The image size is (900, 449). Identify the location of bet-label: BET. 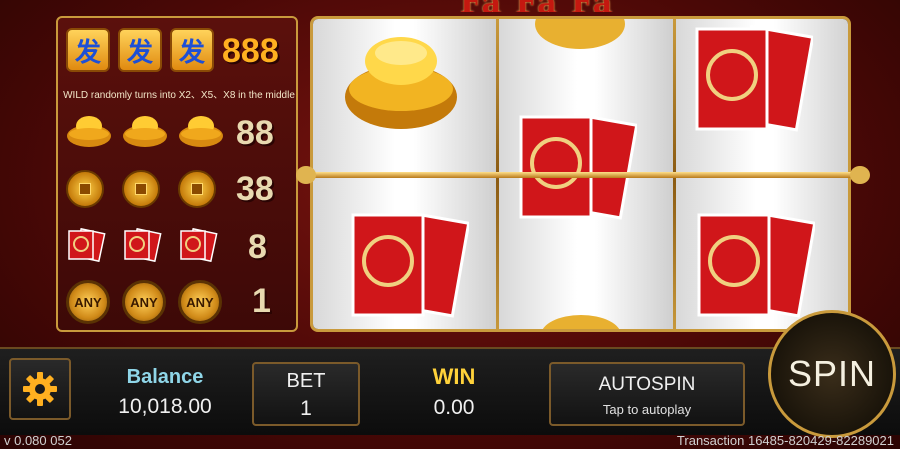
(306, 381).